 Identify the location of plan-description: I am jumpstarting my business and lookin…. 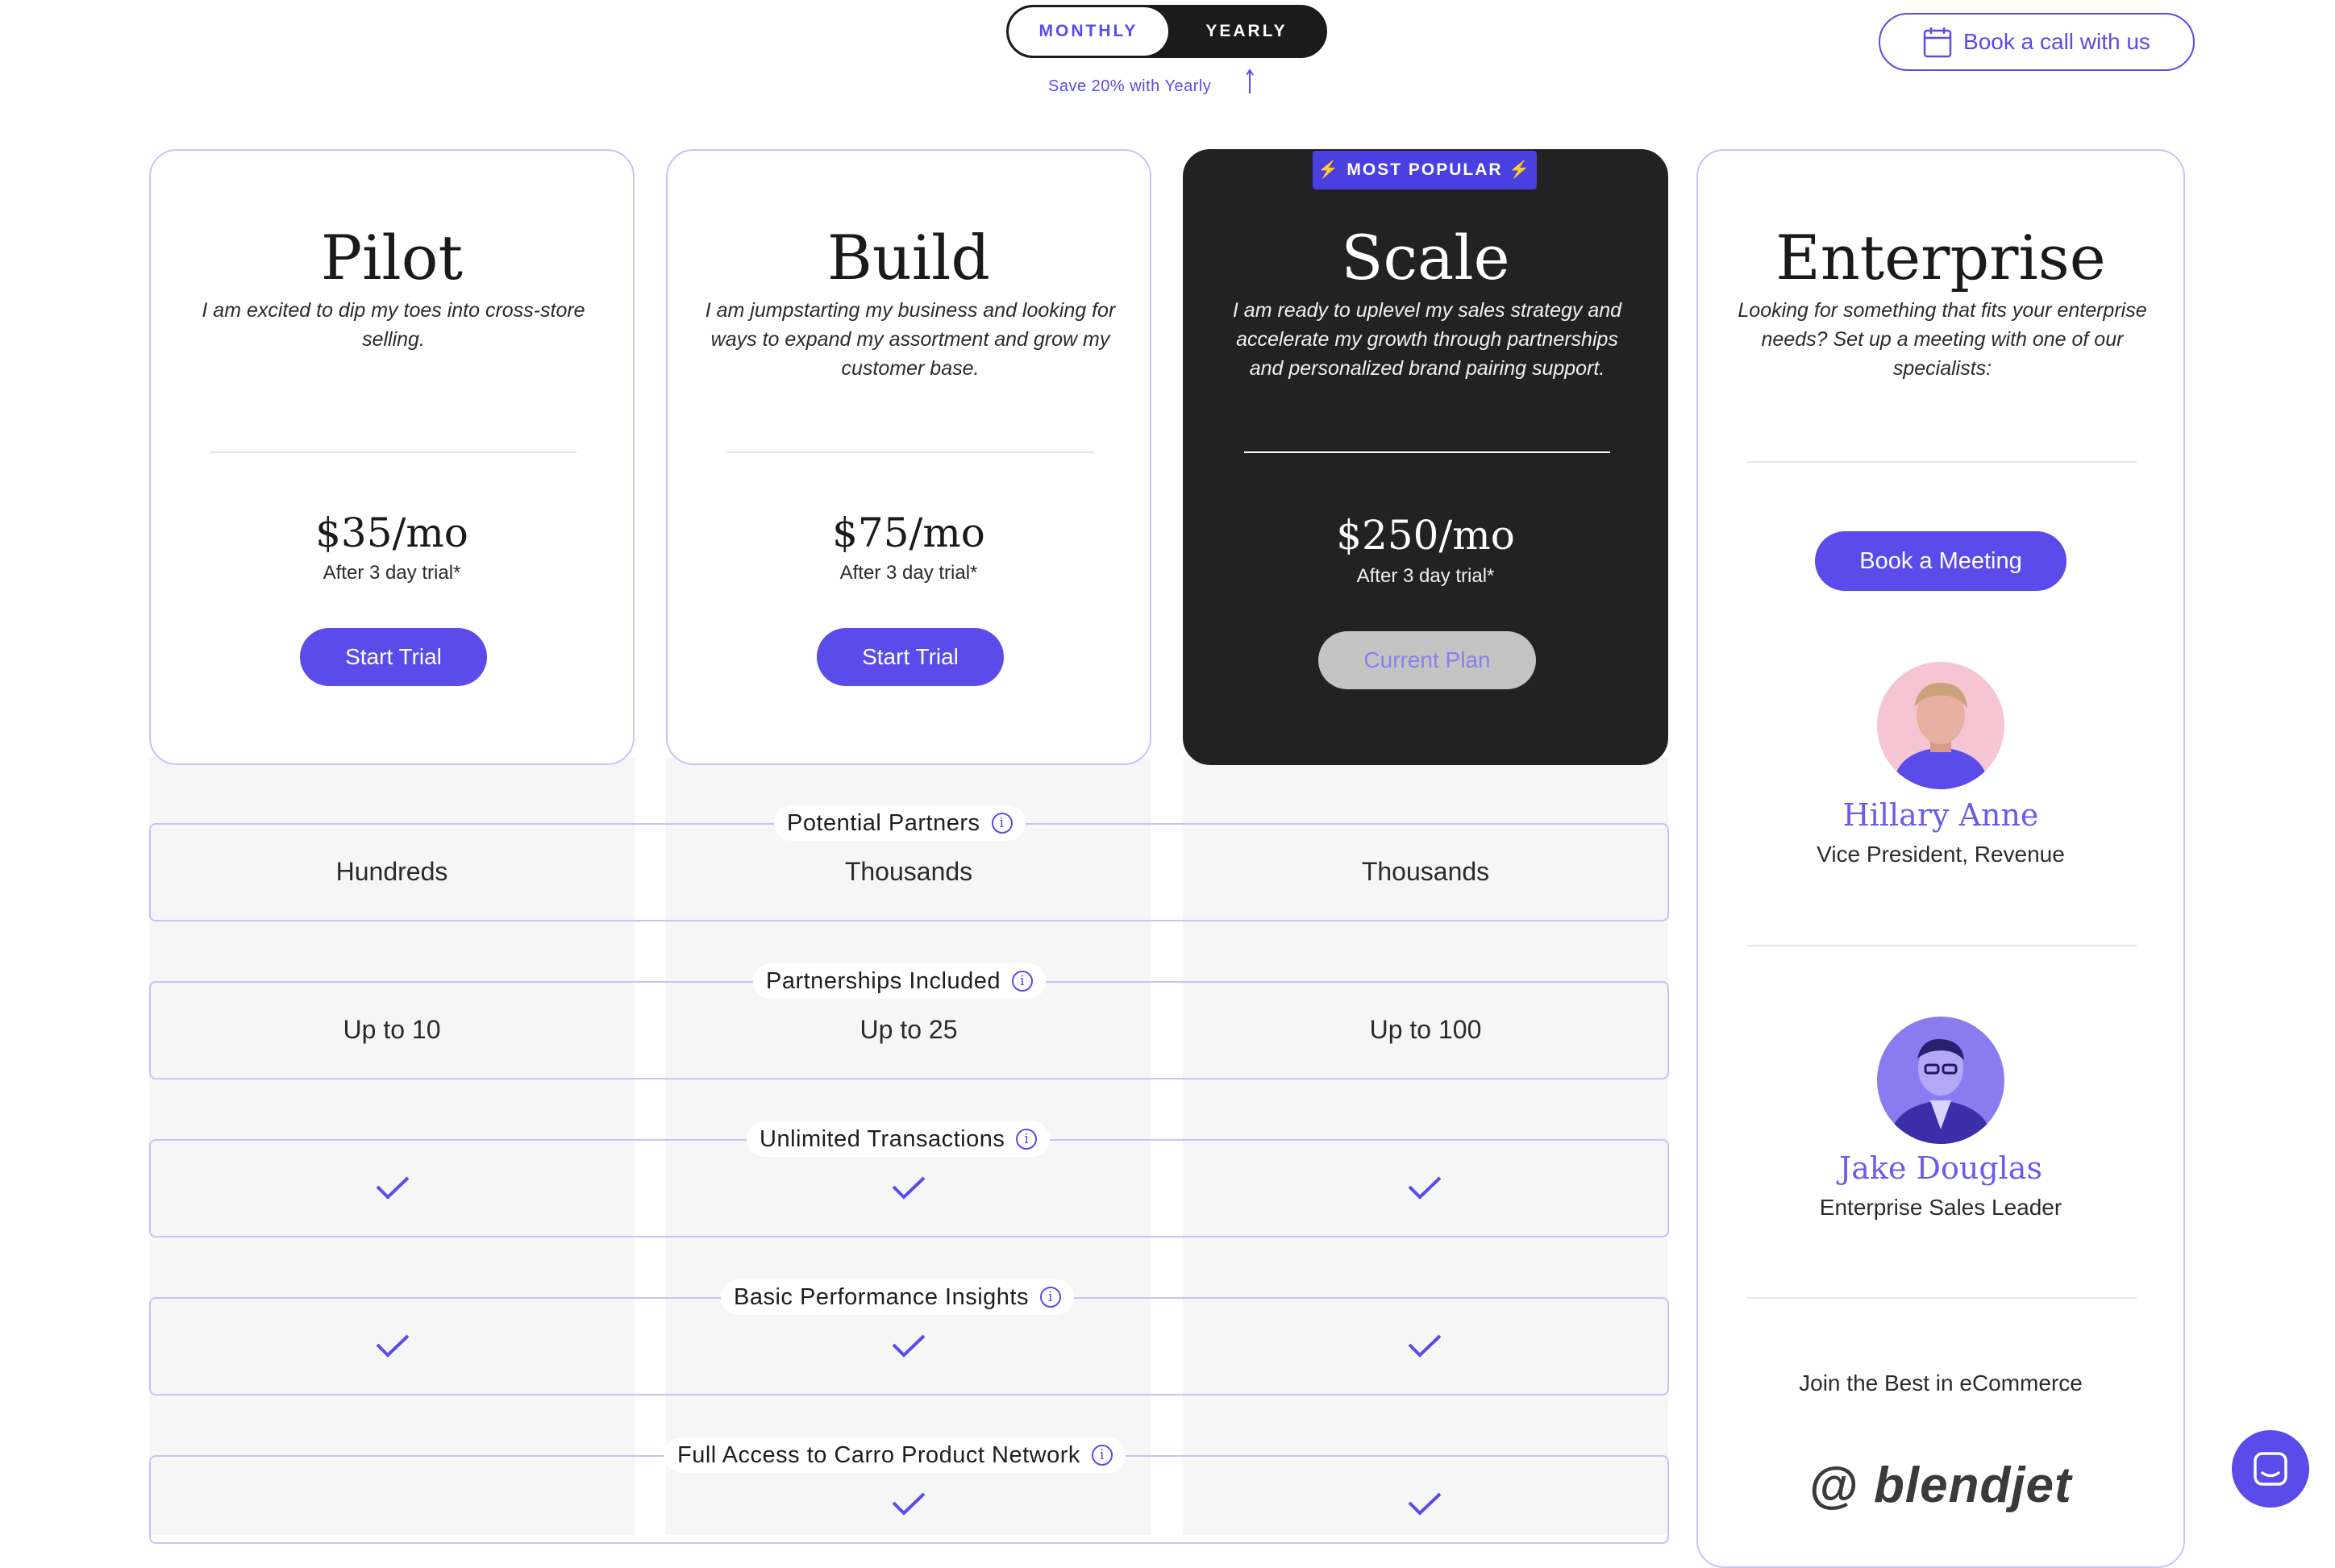
(910, 339).